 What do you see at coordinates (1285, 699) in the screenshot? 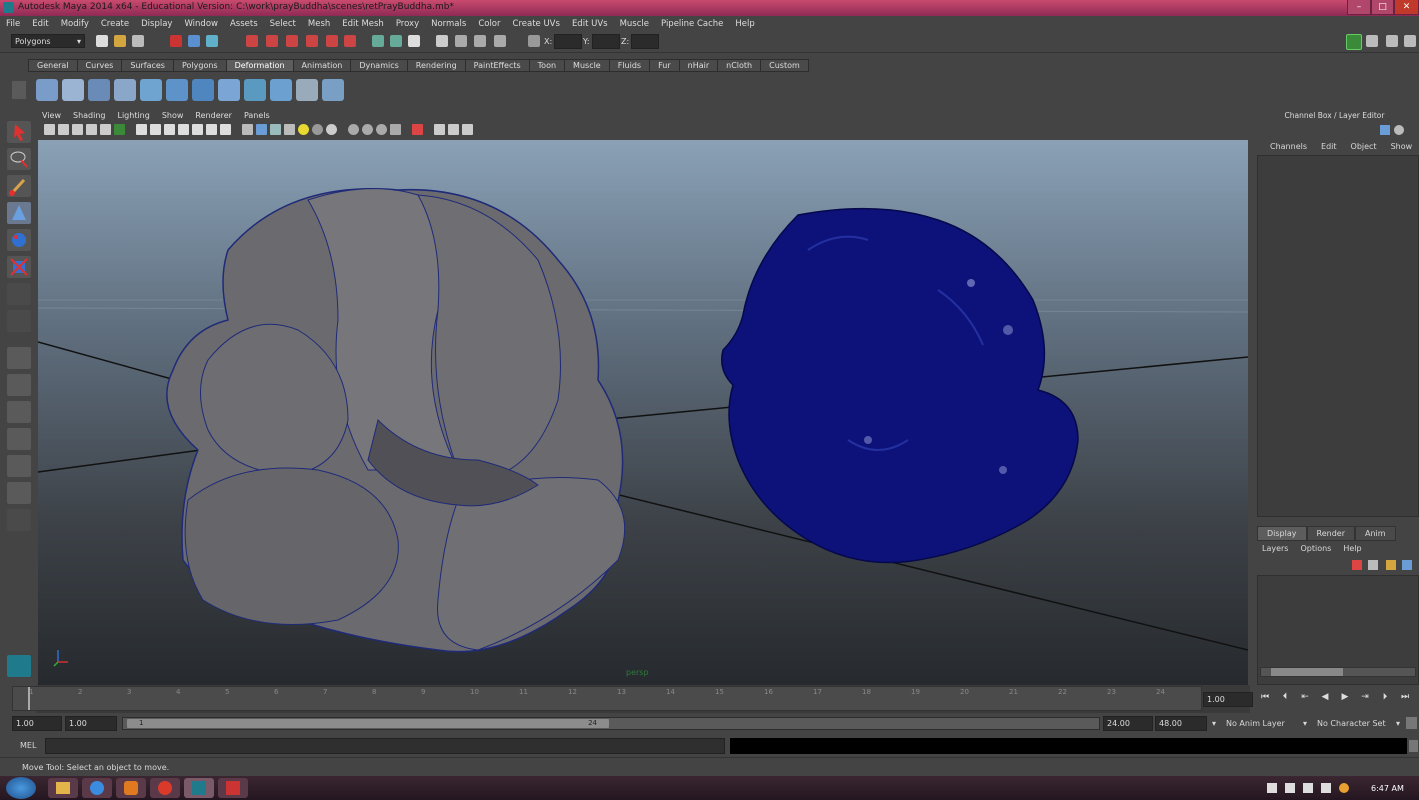
I see `step-back-icon: ⏴` at bounding box center [1285, 699].